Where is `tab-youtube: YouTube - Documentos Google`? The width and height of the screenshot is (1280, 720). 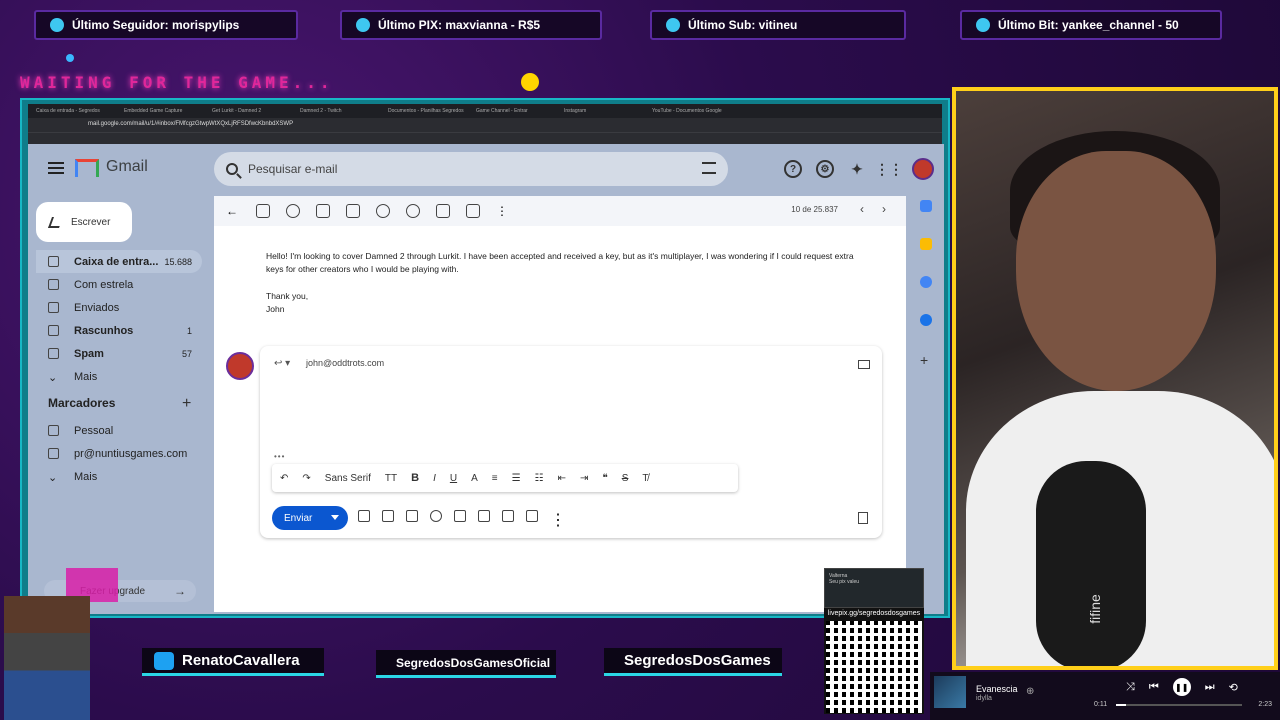 tab-youtube: YouTube - Documentos Google is located at coordinates (691, 111).